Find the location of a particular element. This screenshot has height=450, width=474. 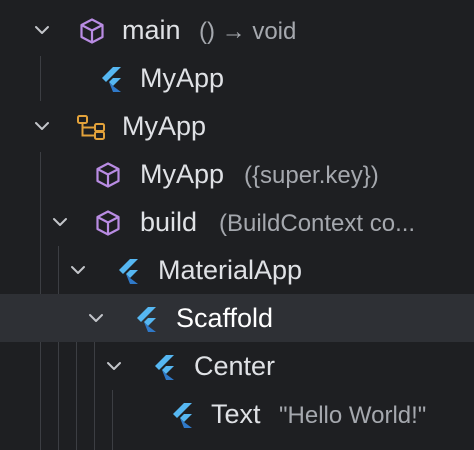

tree-row-label: build is located at coordinates (169, 222).